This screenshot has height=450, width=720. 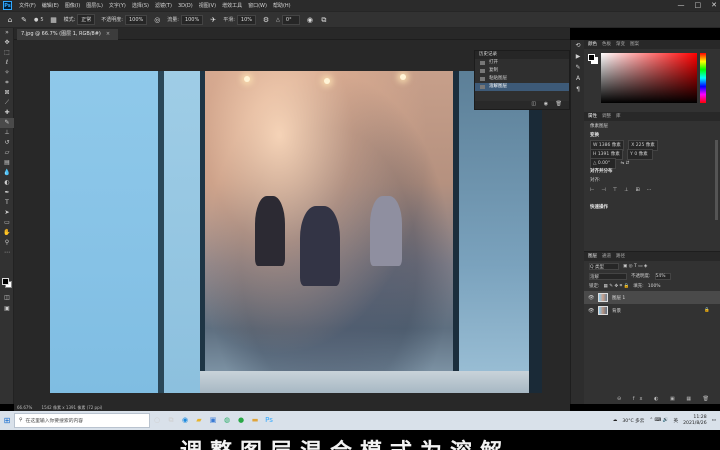 I want to click on align-center-icon: ⊣, so click(x=603, y=190).